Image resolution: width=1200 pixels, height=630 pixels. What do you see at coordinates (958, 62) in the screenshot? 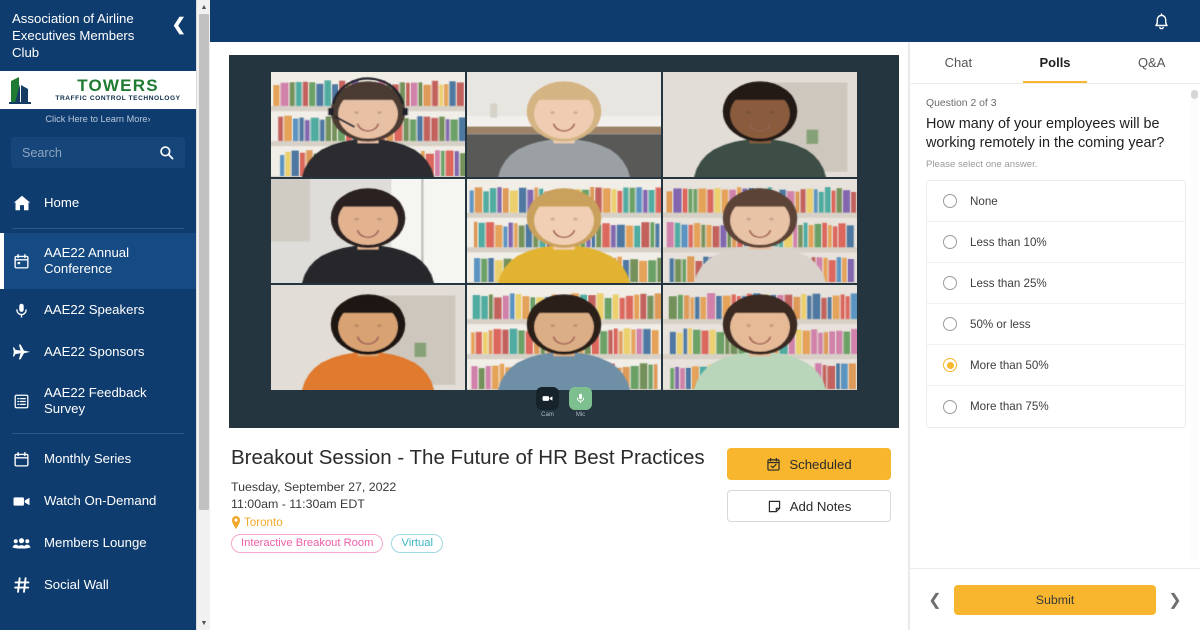
I see `tab-chat: Chat` at bounding box center [958, 62].